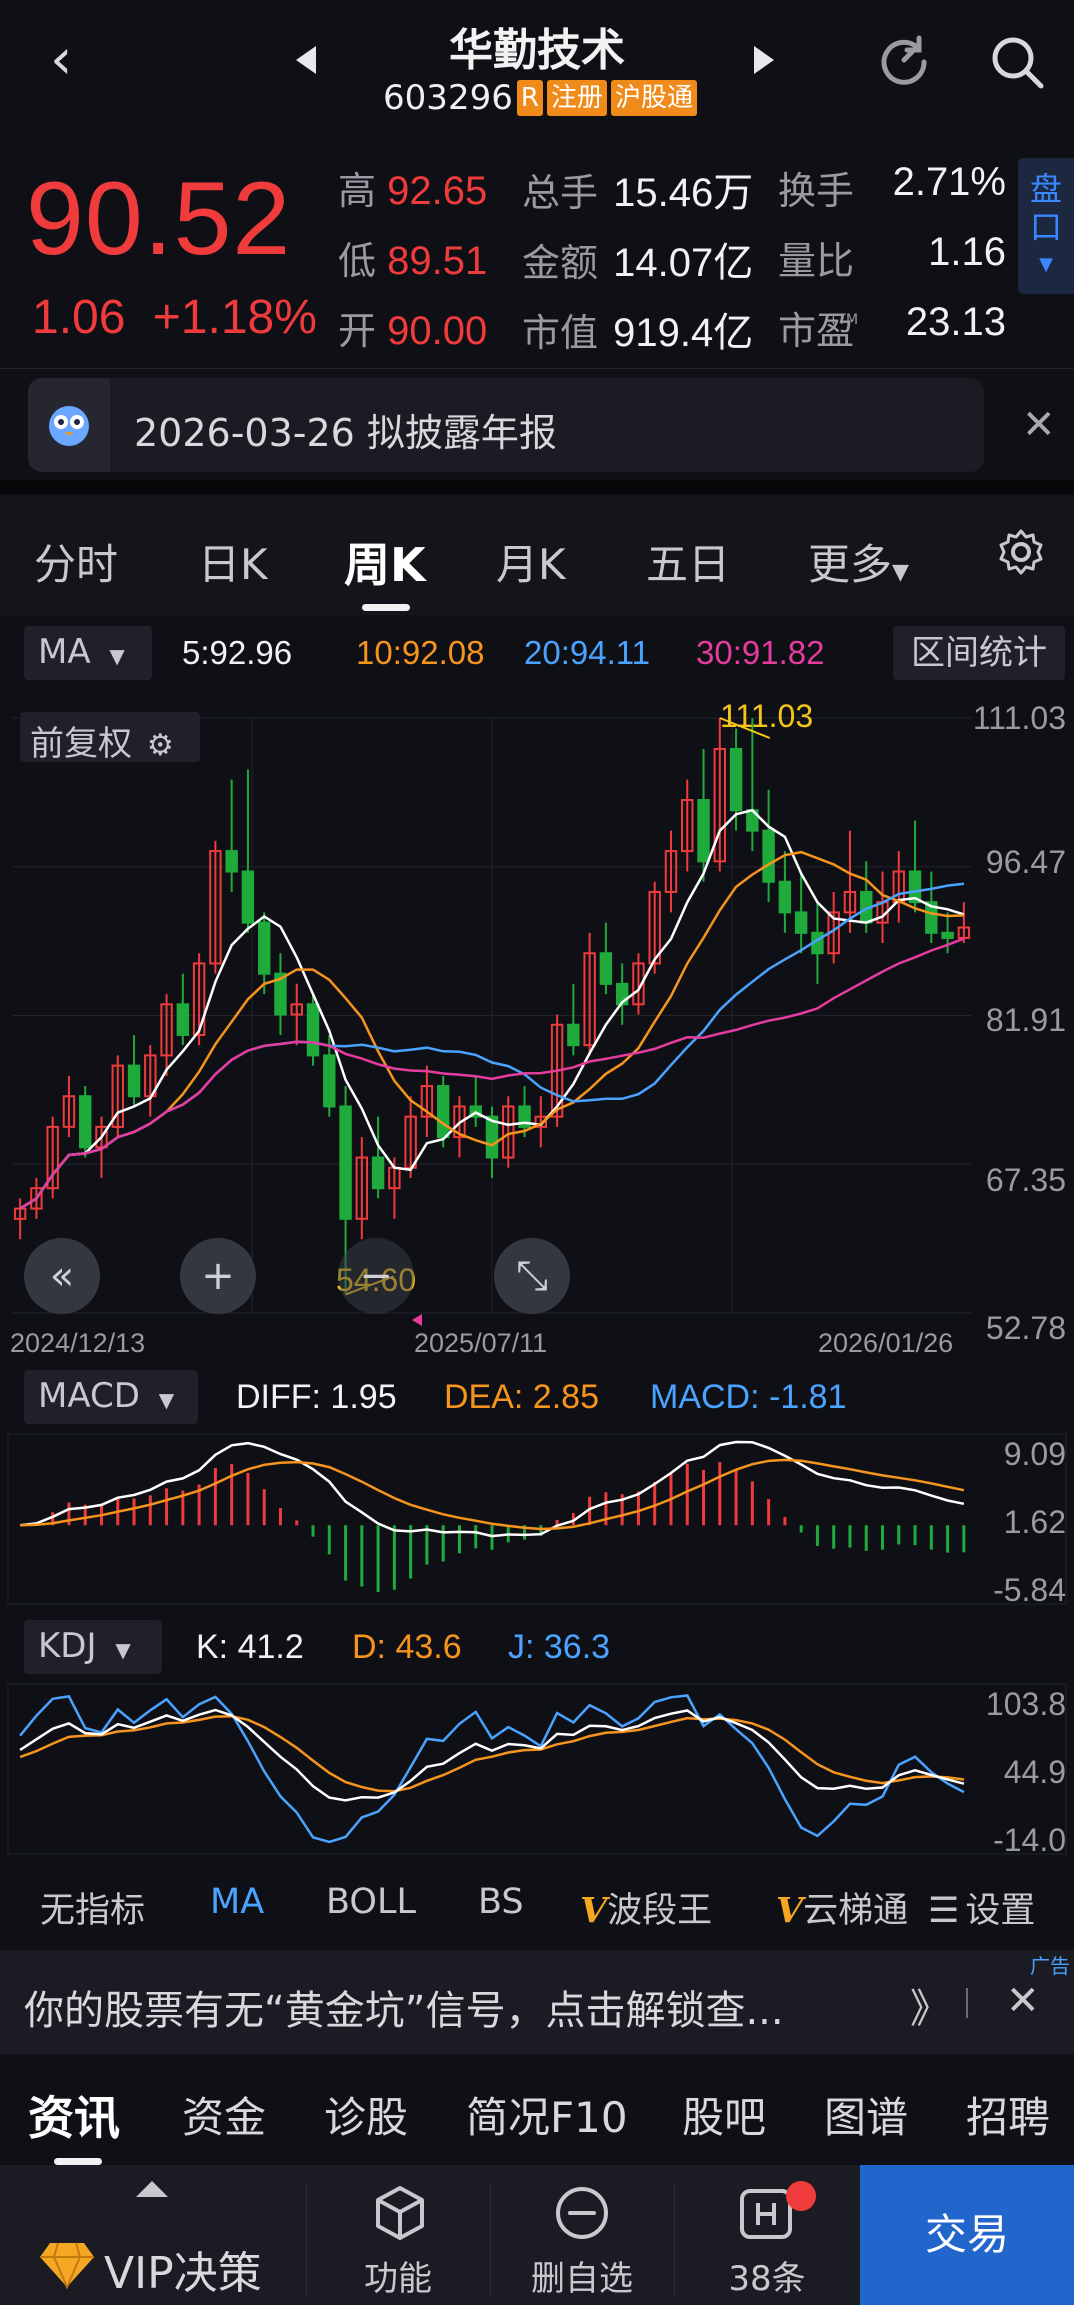 This screenshot has height=2305, width=1074. Describe the element at coordinates (233, 561) in the screenshot. I see `tab-daily-k: 日K` at that location.